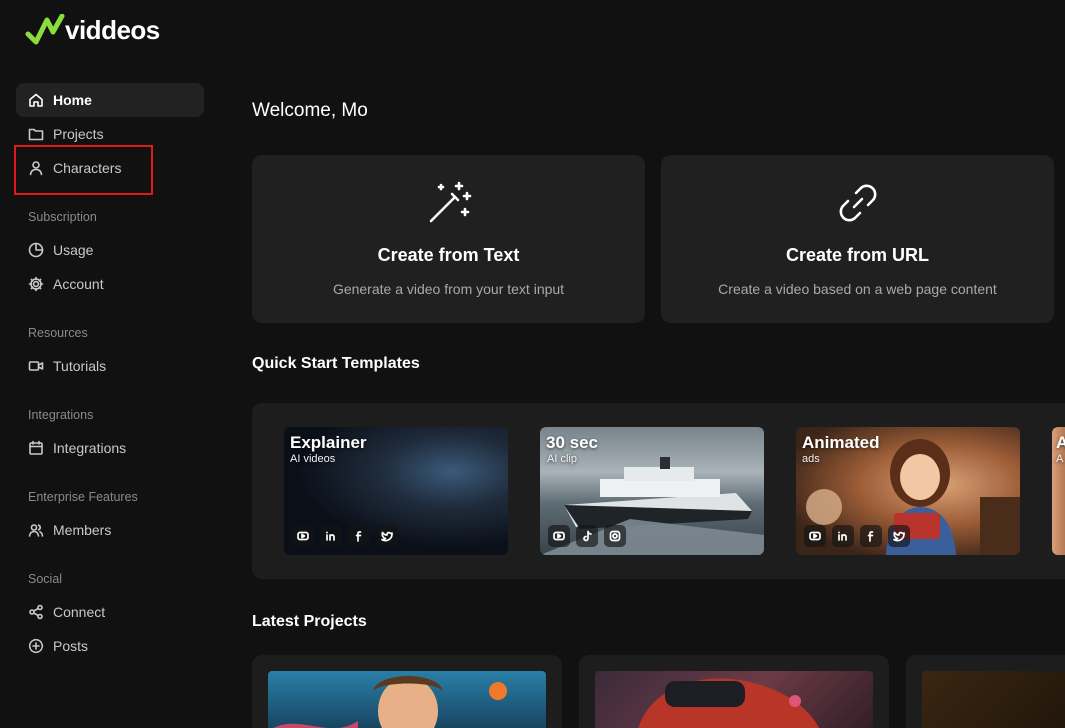 Image resolution: width=1065 pixels, height=728 pixels. Describe the element at coordinates (36, 612) in the screenshot. I see `share-icon` at that location.